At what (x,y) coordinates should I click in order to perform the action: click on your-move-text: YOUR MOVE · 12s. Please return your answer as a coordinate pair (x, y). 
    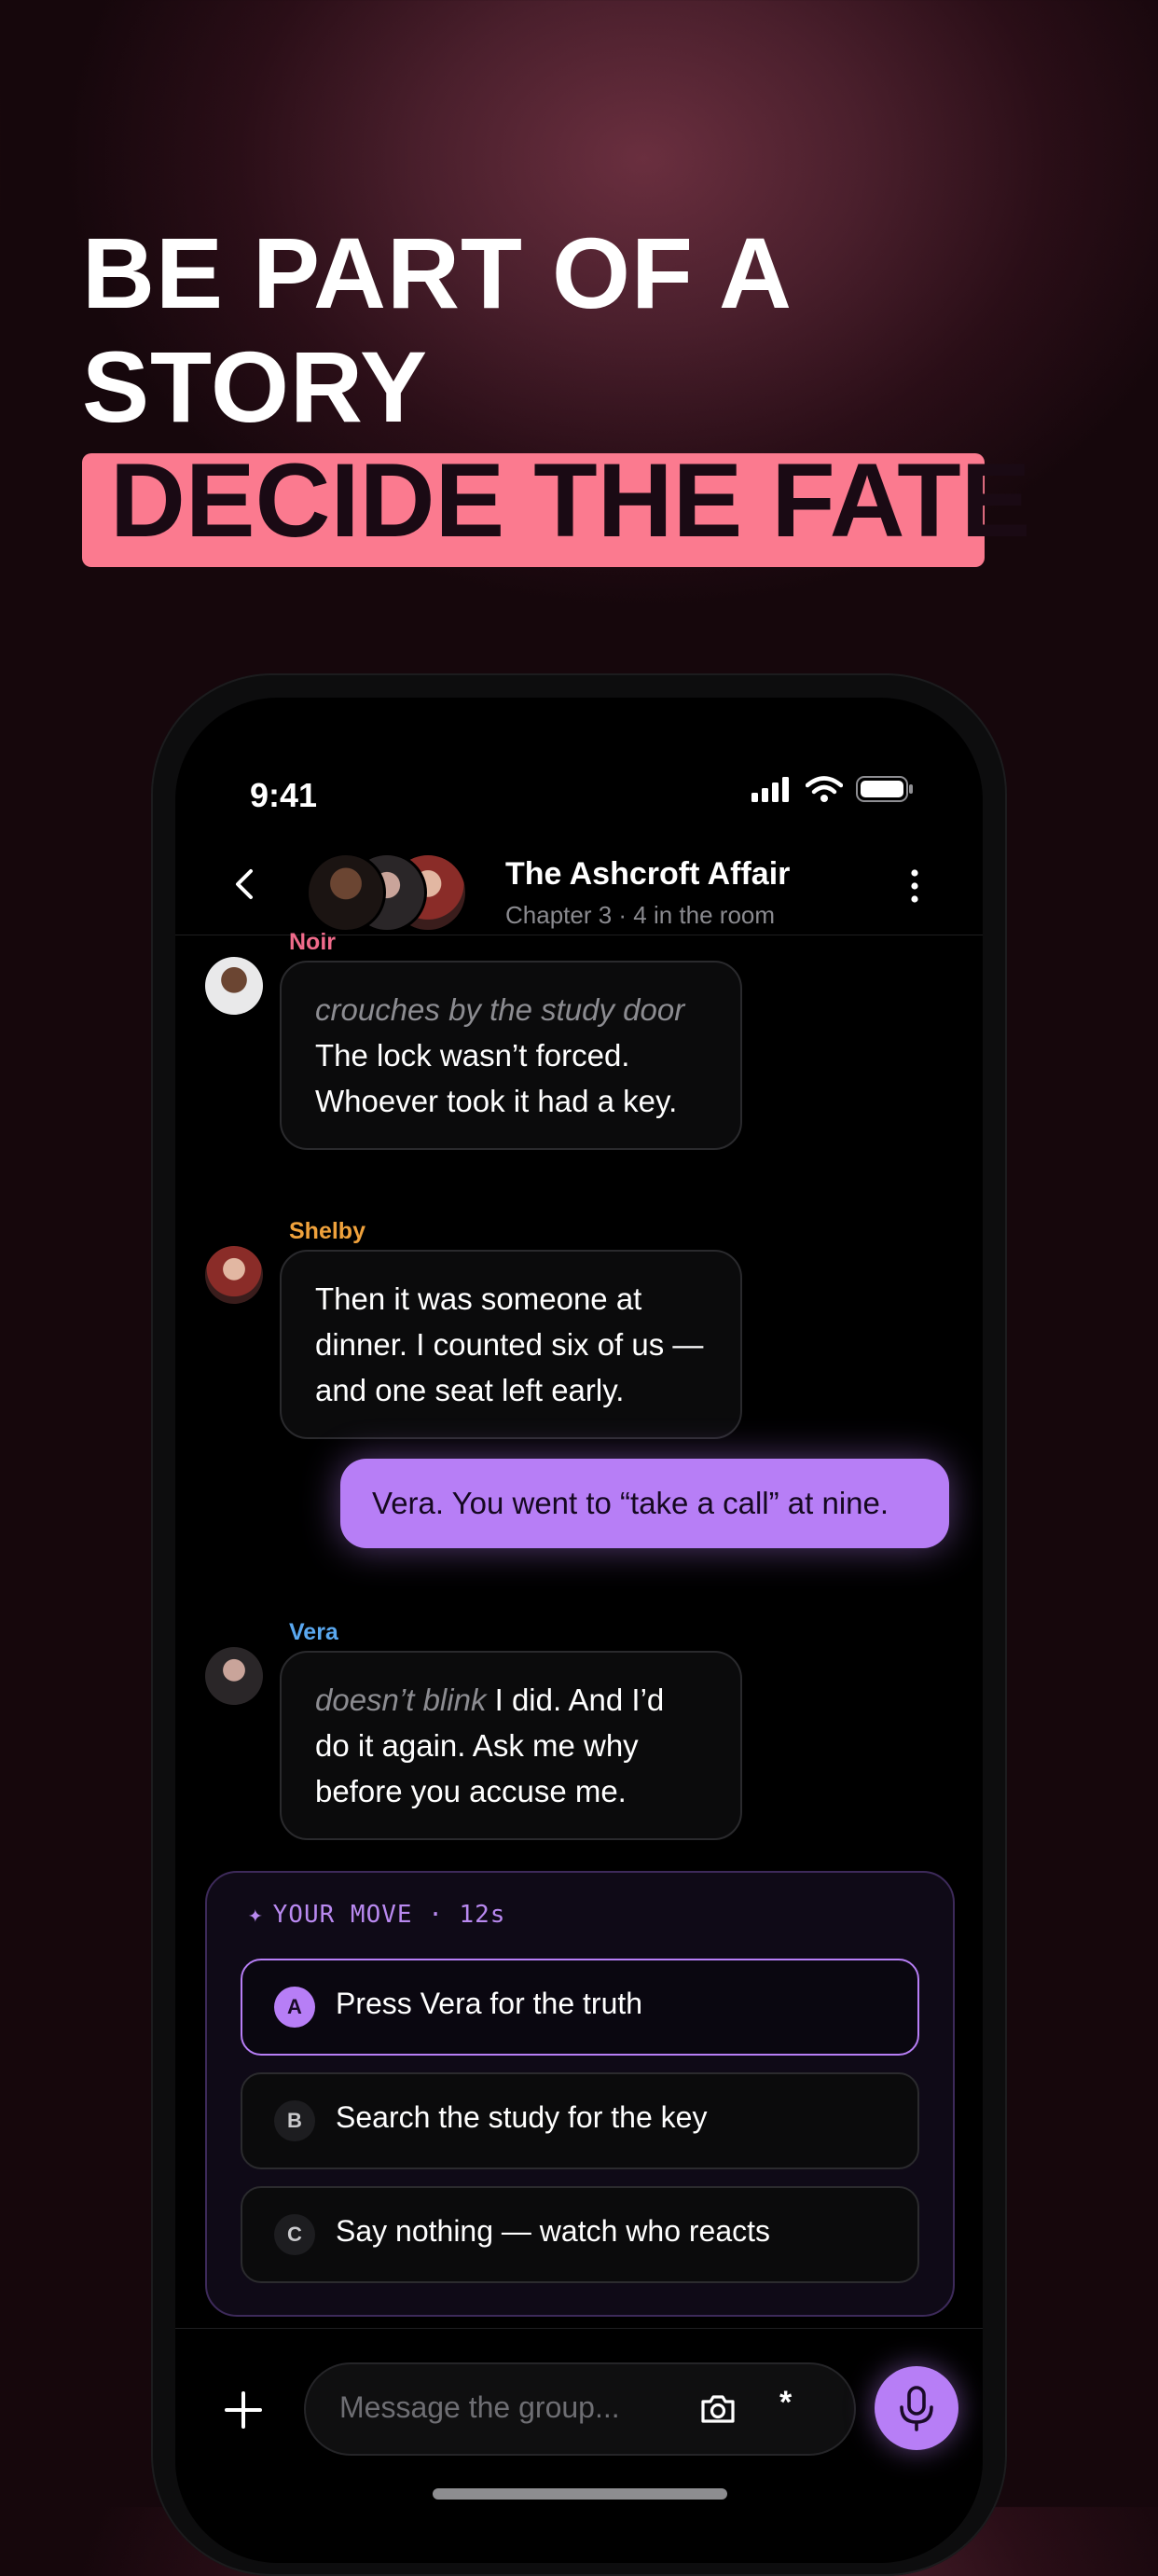
    Looking at the image, I should click on (389, 1915).